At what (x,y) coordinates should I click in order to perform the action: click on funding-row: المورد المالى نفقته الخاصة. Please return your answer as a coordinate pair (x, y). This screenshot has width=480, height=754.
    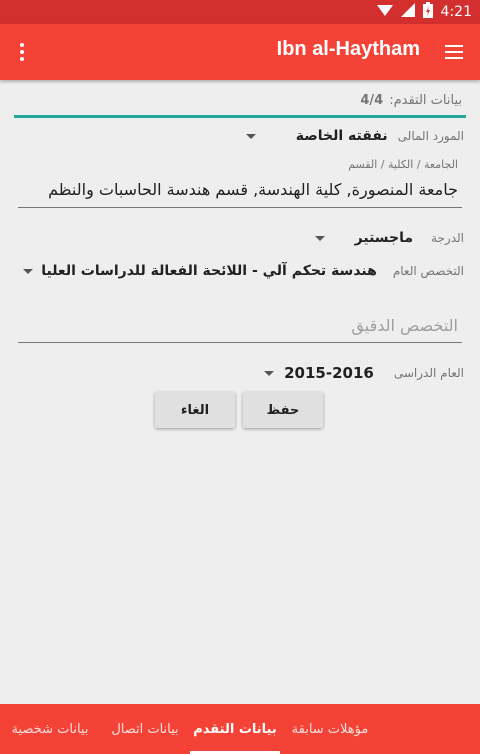
    Looking at the image, I should click on (354, 136).